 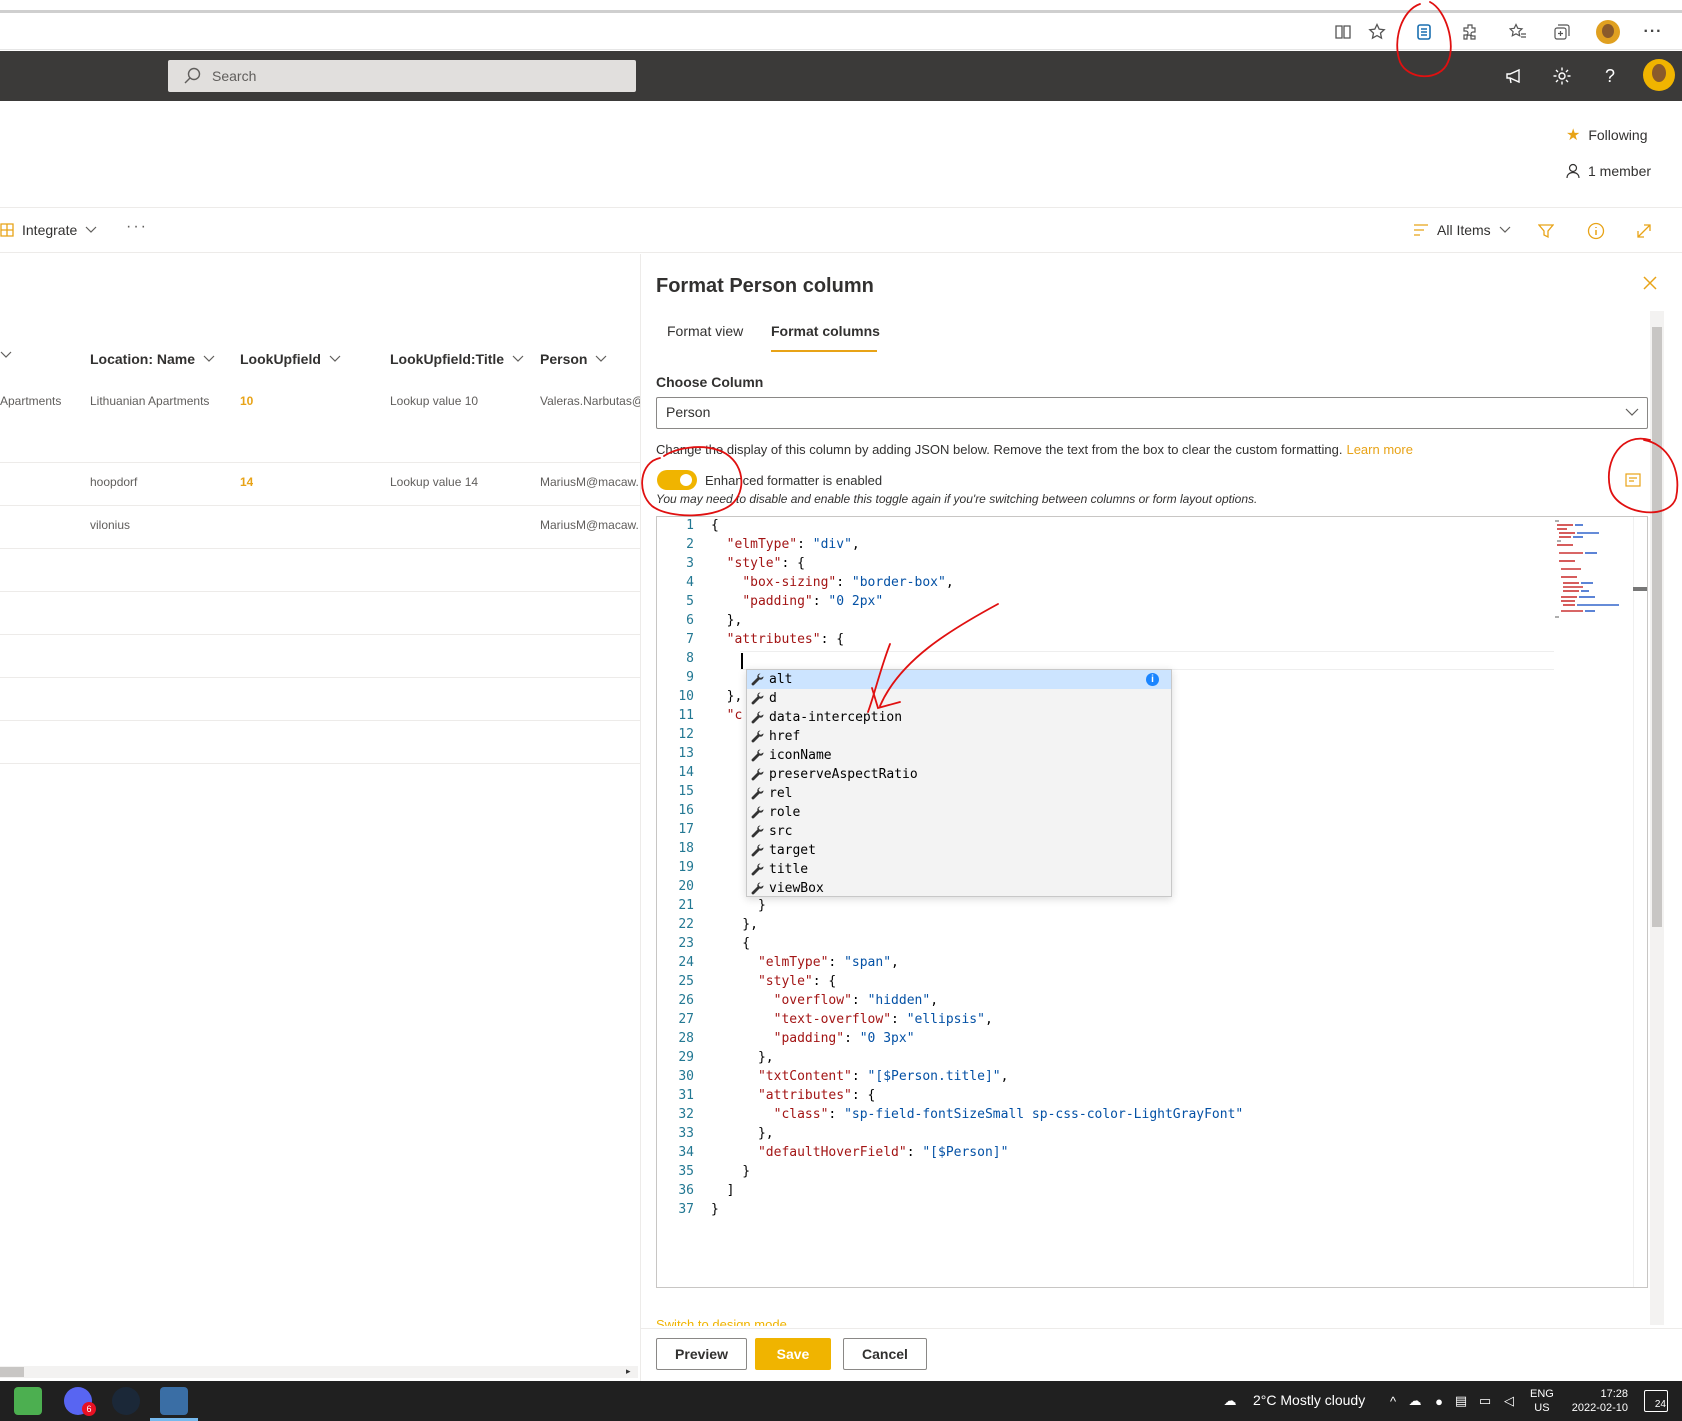 I want to click on cancel-button: Cancel, so click(x=885, y=1354).